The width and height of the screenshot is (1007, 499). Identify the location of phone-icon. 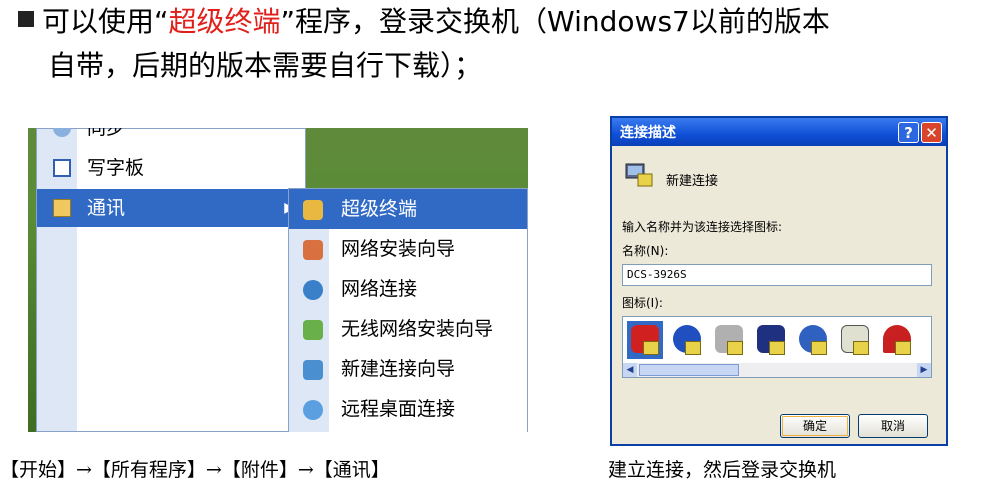
(645, 340).